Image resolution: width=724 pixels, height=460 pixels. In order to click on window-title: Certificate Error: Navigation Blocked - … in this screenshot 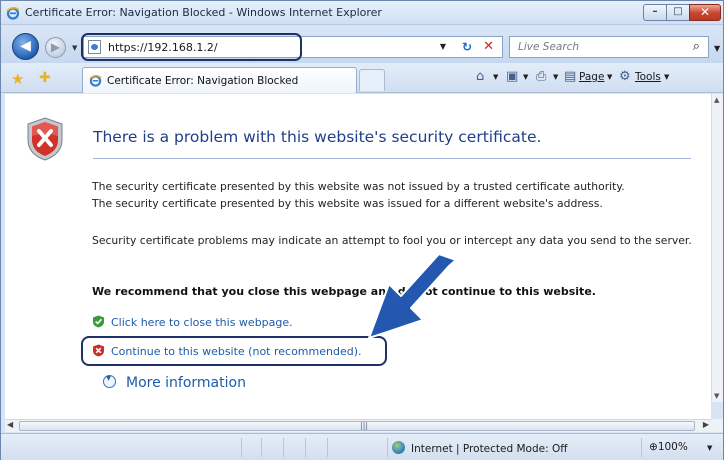, I will do `click(203, 12)`.